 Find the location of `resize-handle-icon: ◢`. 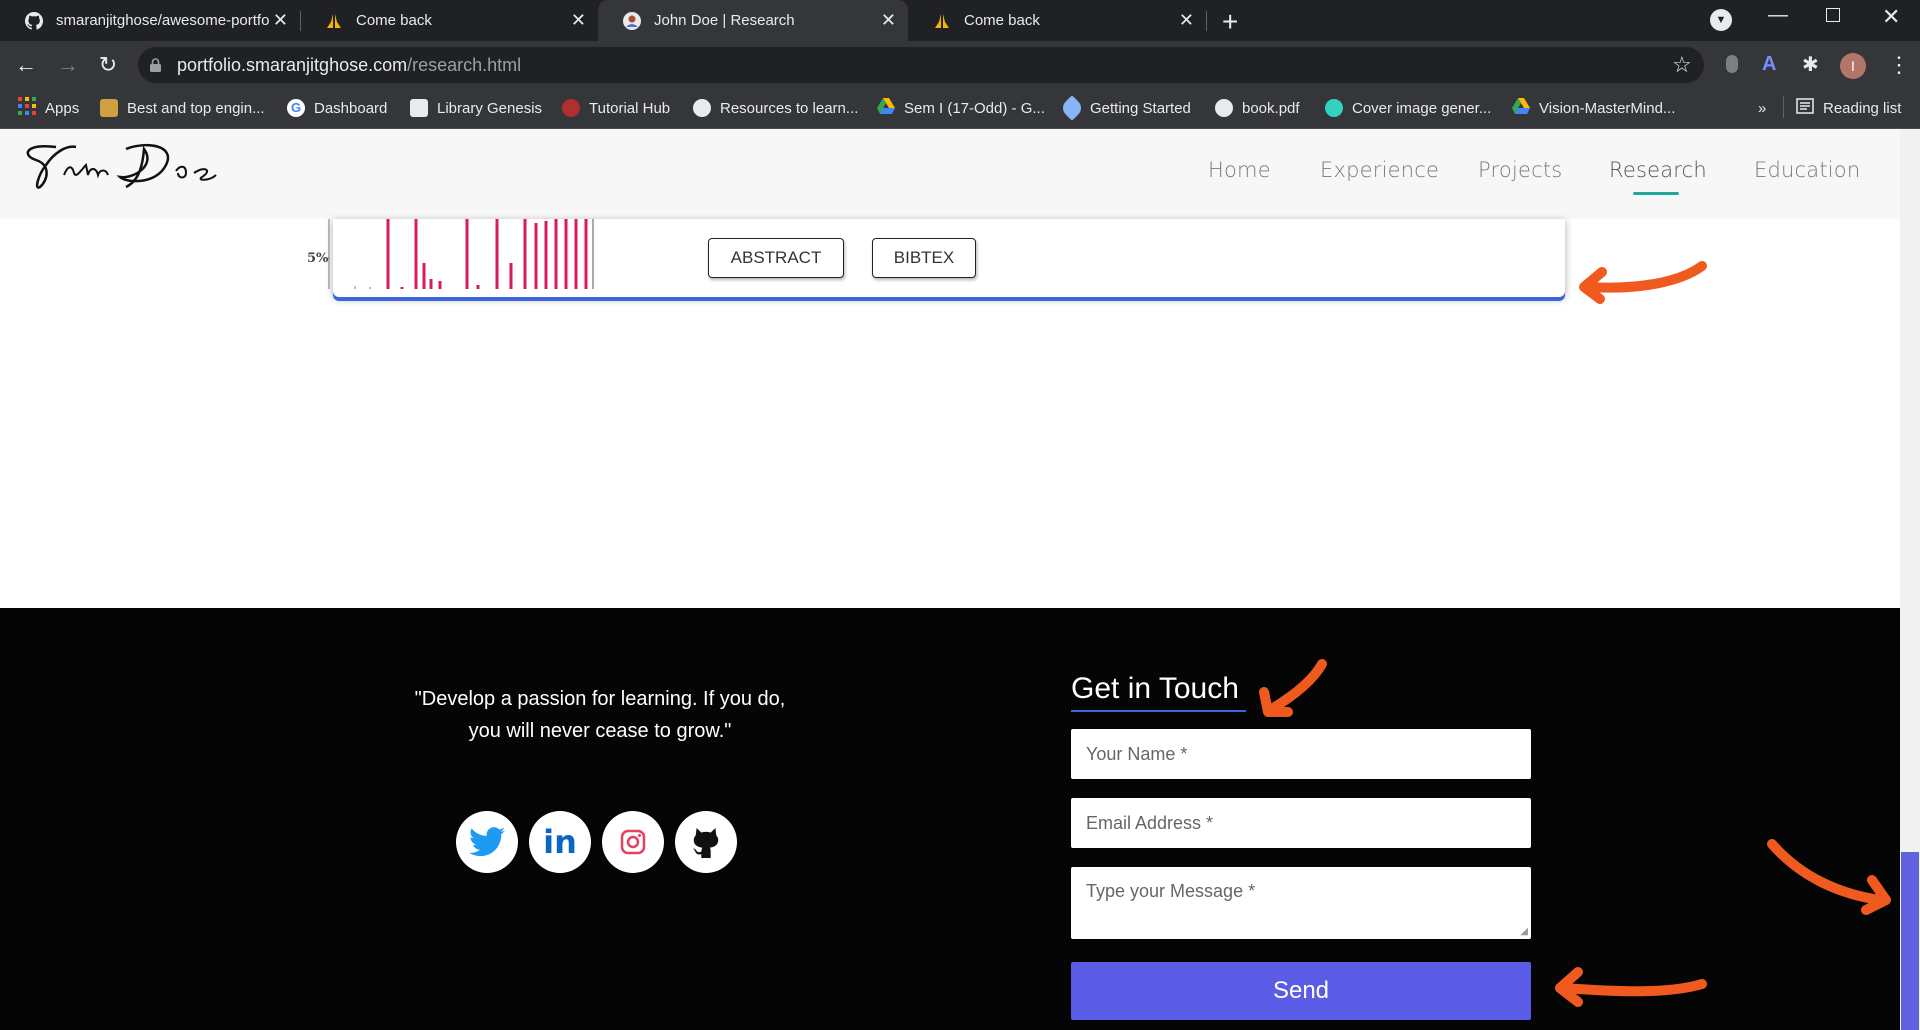

resize-handle-icon: ◢ is located at coordinates (1524, 931).